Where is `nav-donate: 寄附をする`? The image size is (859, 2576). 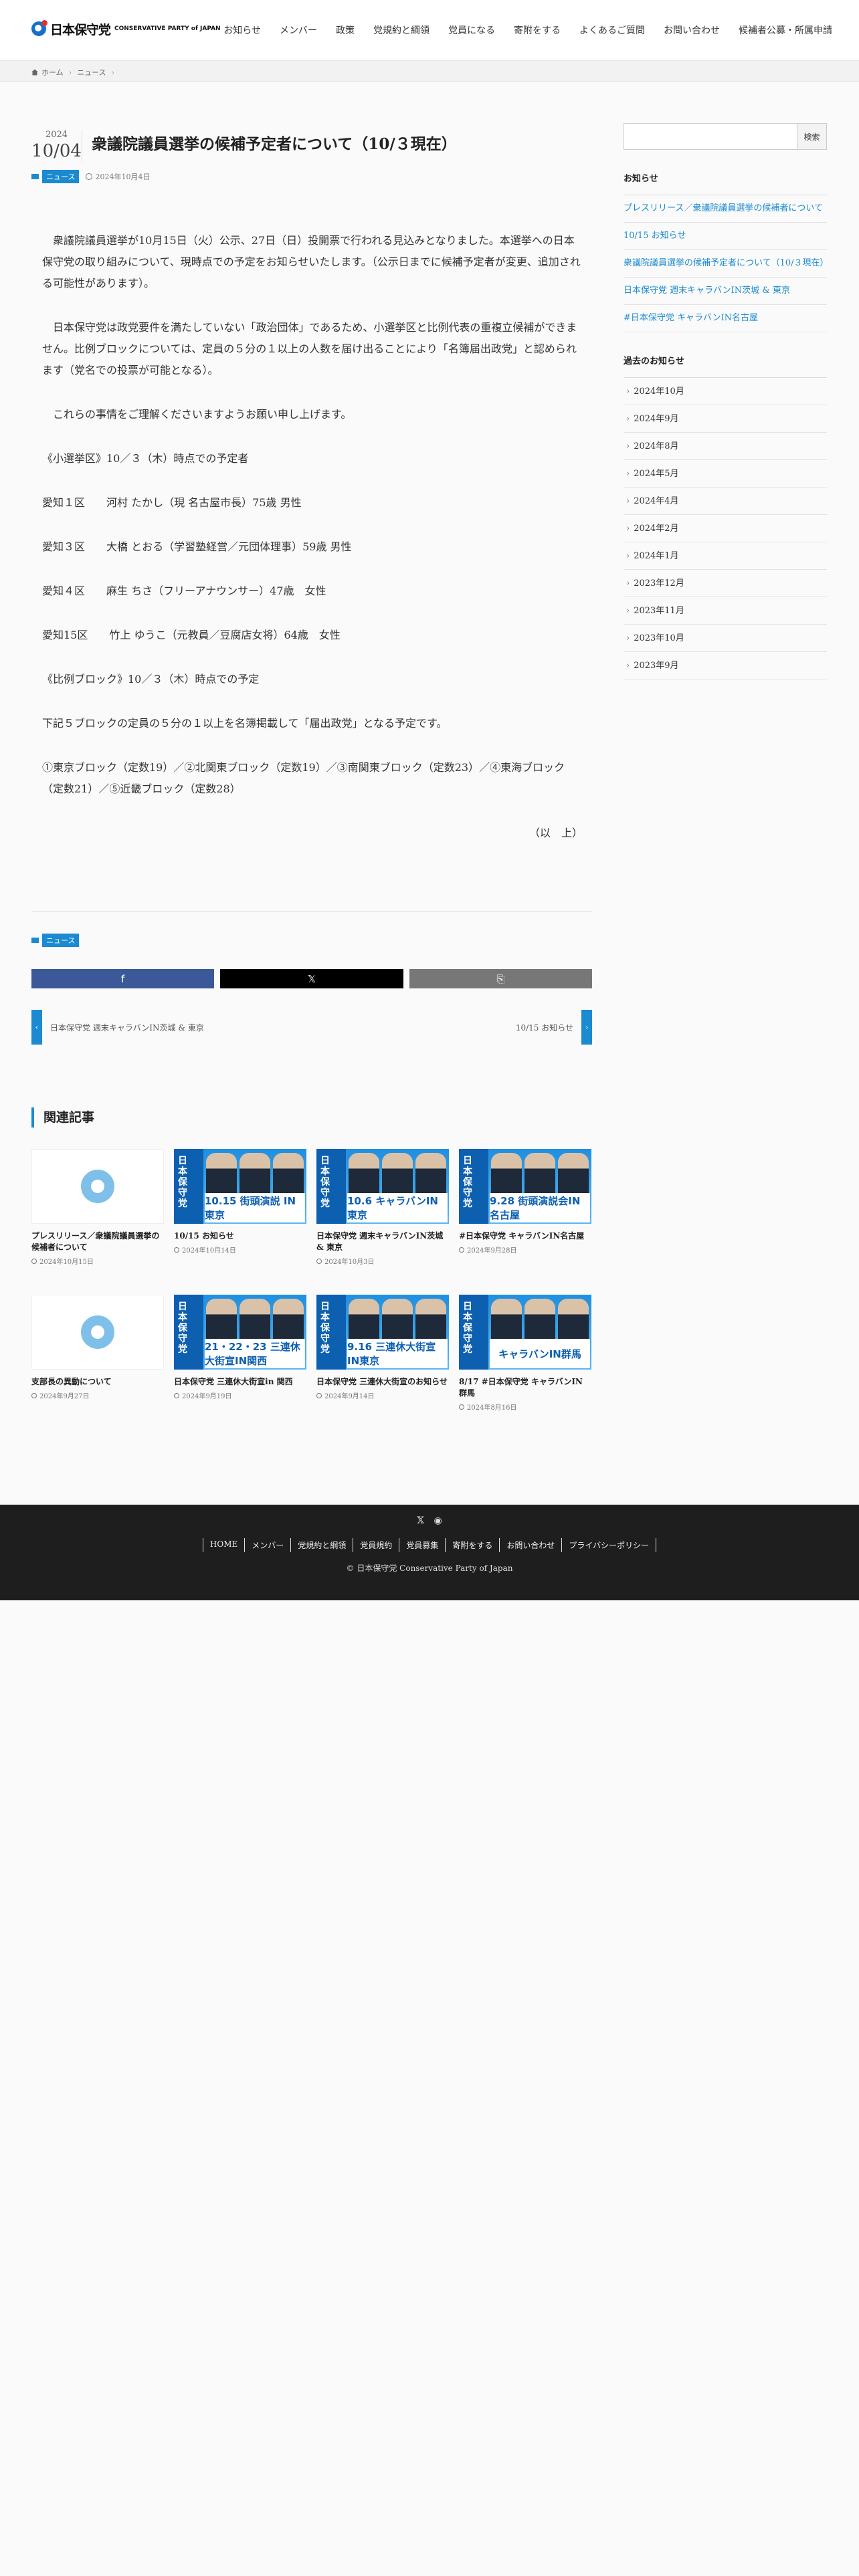
nav-donate: 寄附をする is located at coordinates (537, 30).